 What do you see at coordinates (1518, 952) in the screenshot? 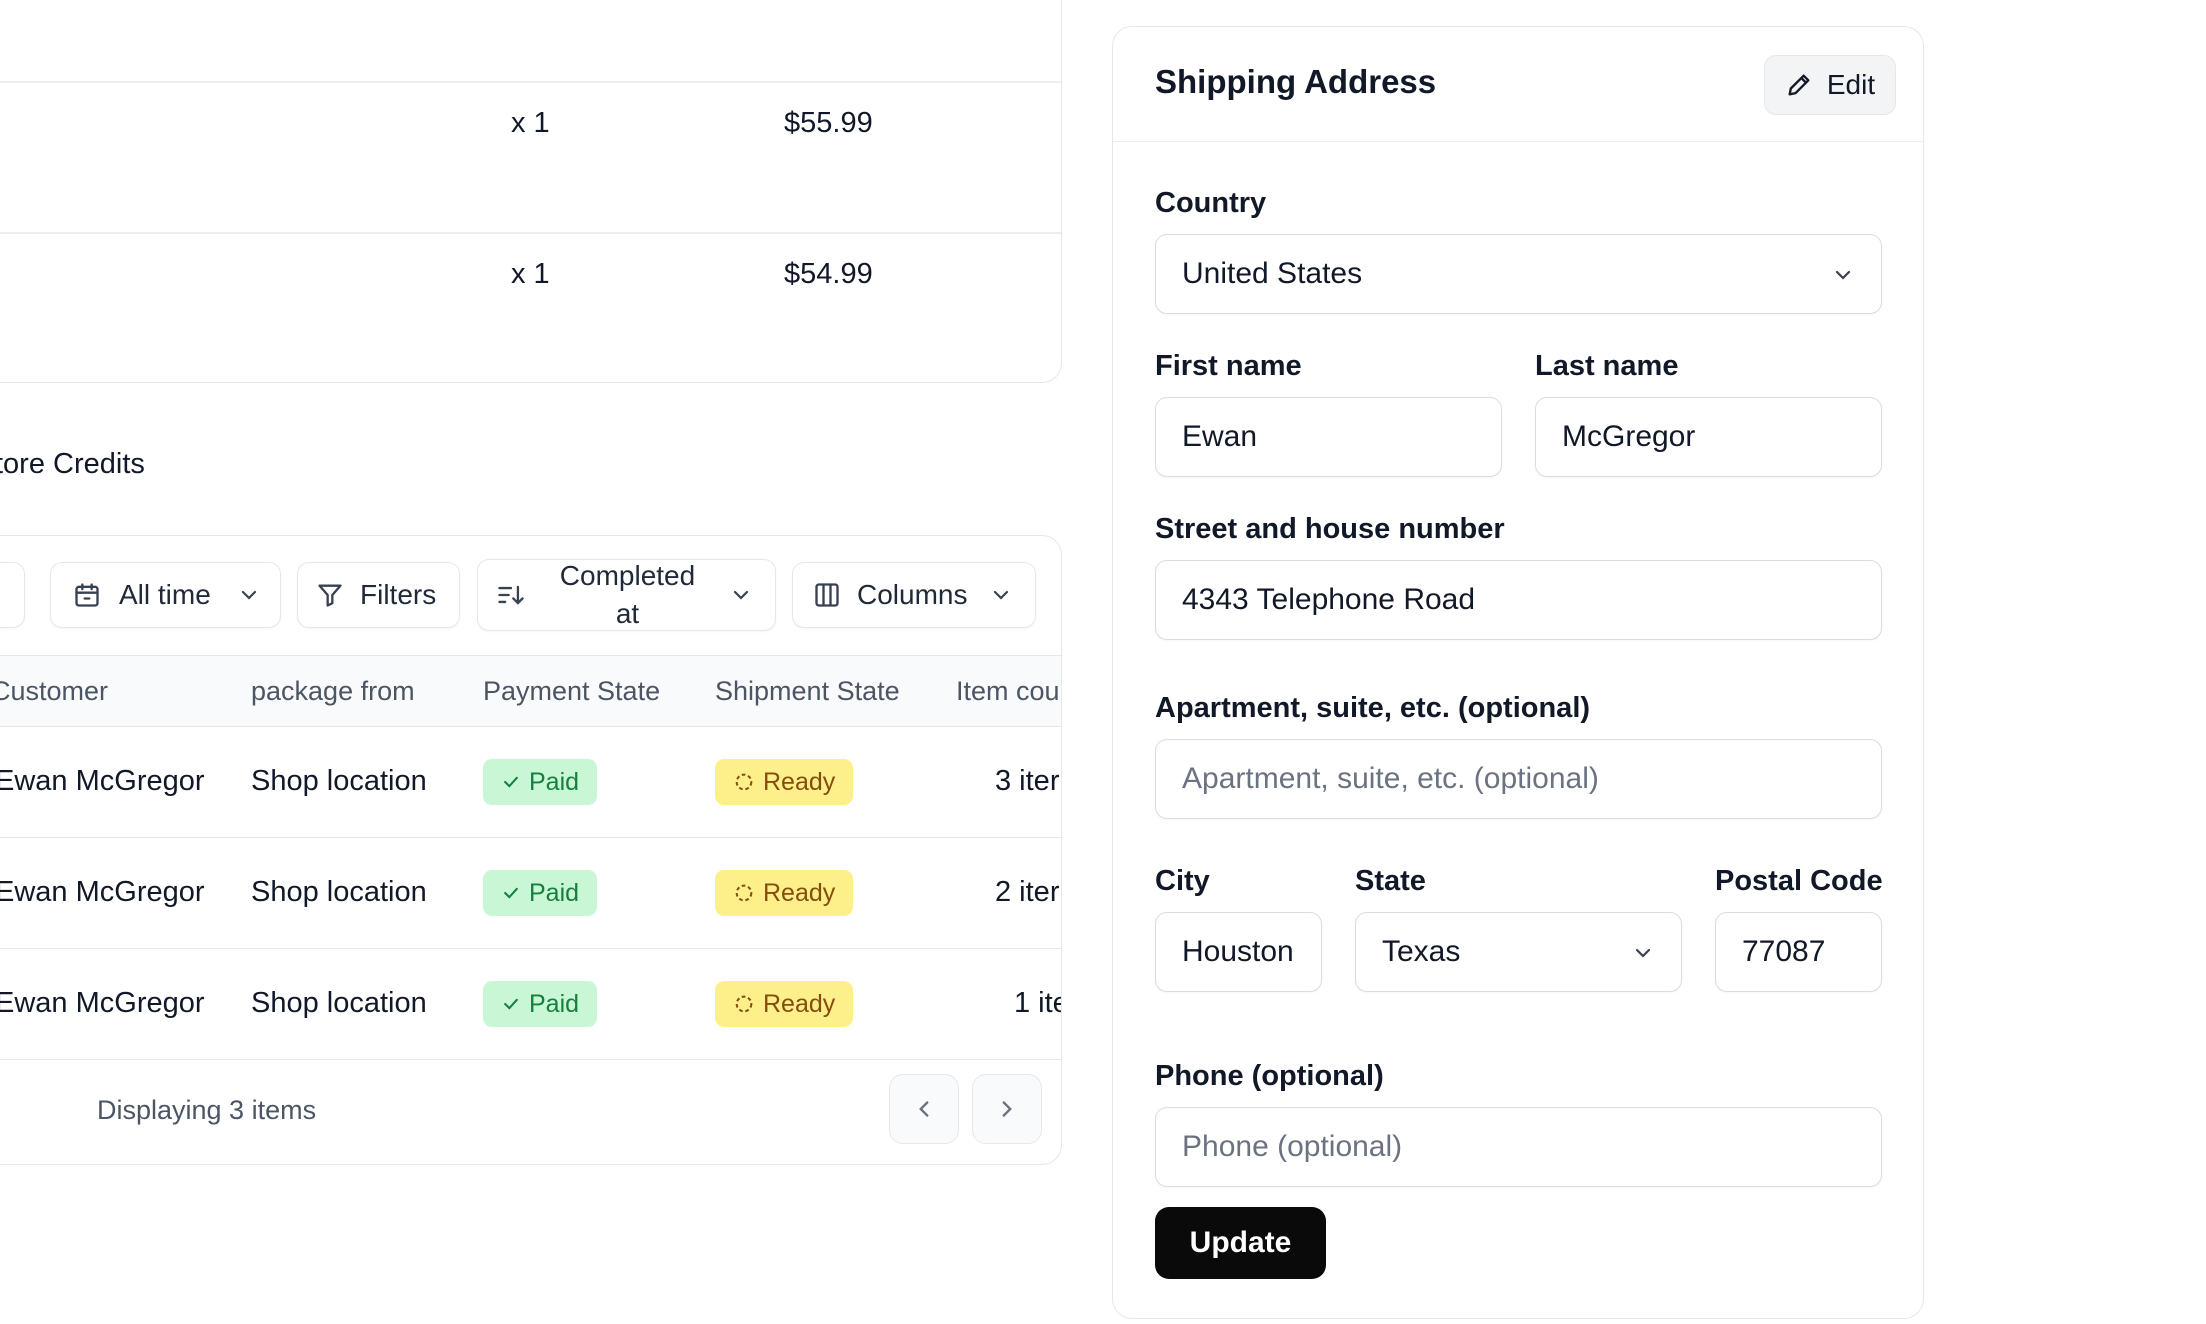
I see `state-select: Texas` at bounding box center [1518, 952].